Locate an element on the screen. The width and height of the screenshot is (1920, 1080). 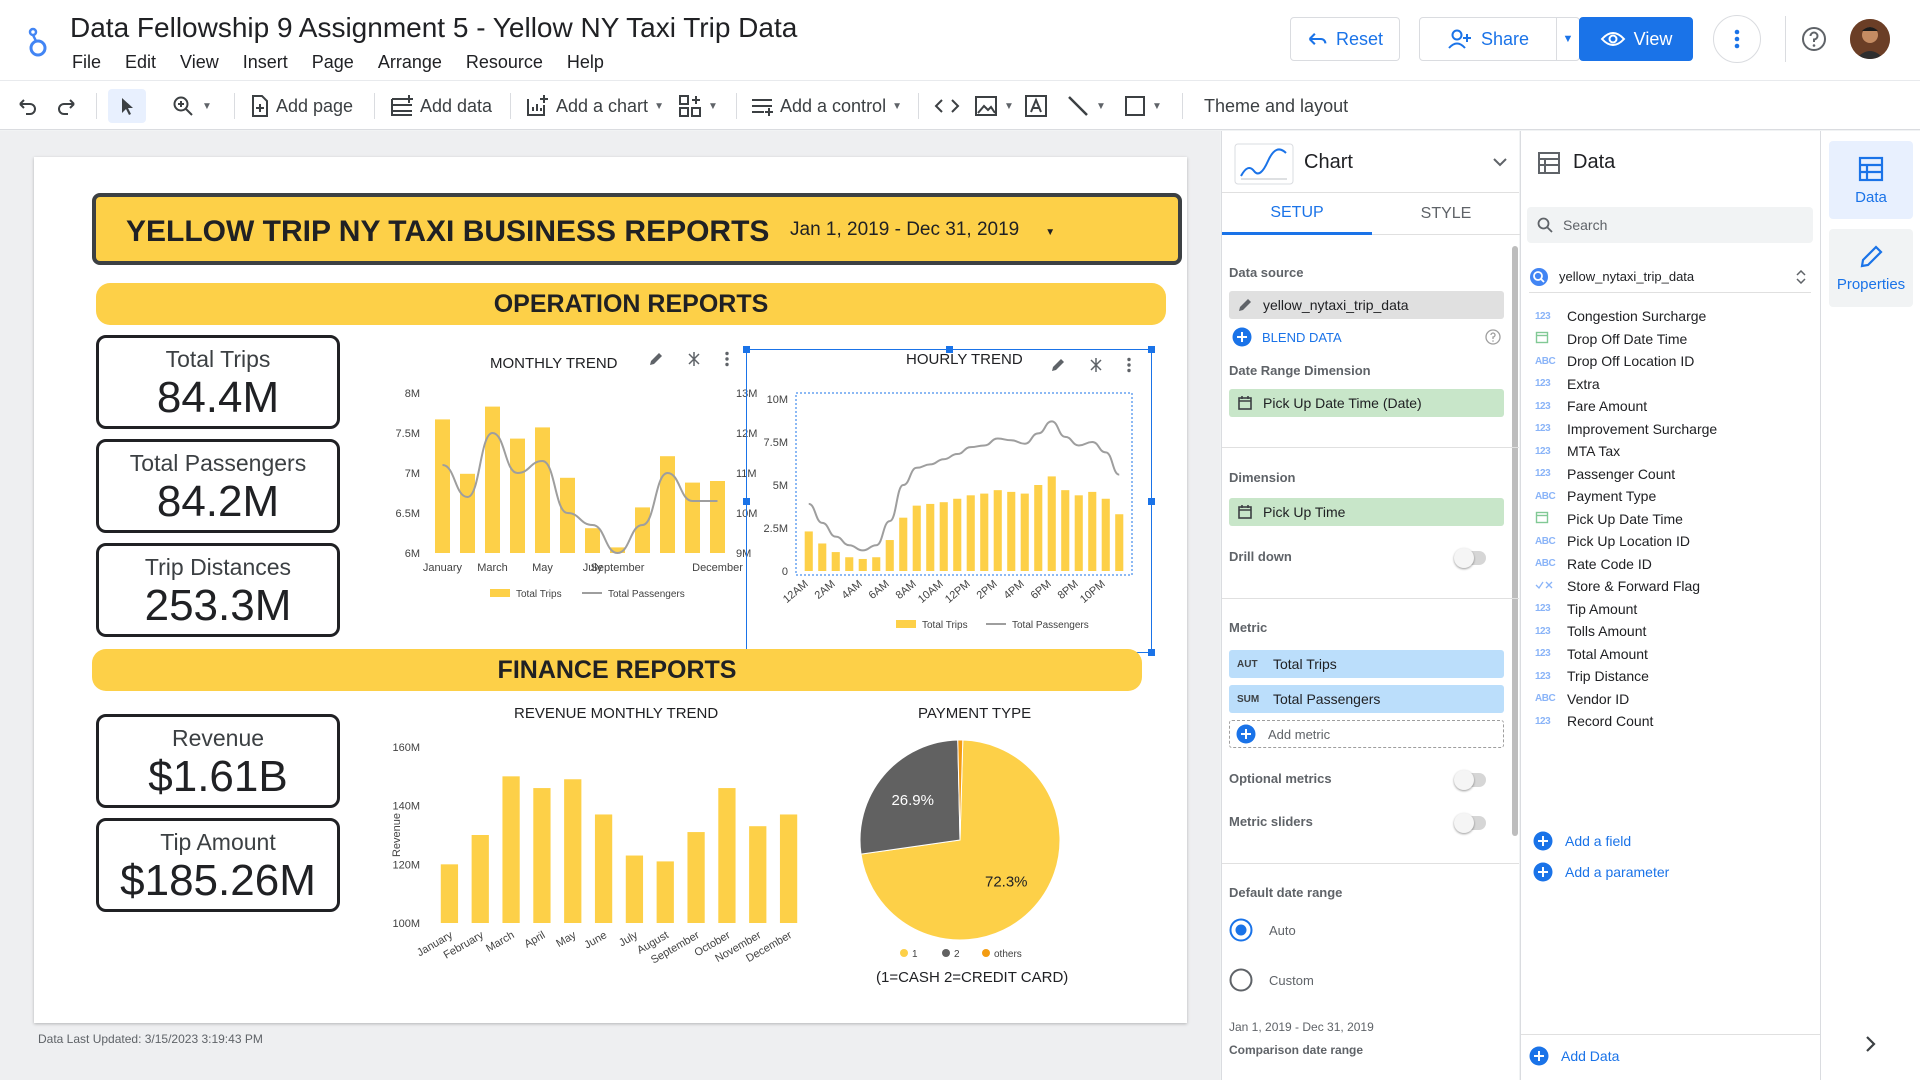
select-tool is located at coordinates (127, 106).